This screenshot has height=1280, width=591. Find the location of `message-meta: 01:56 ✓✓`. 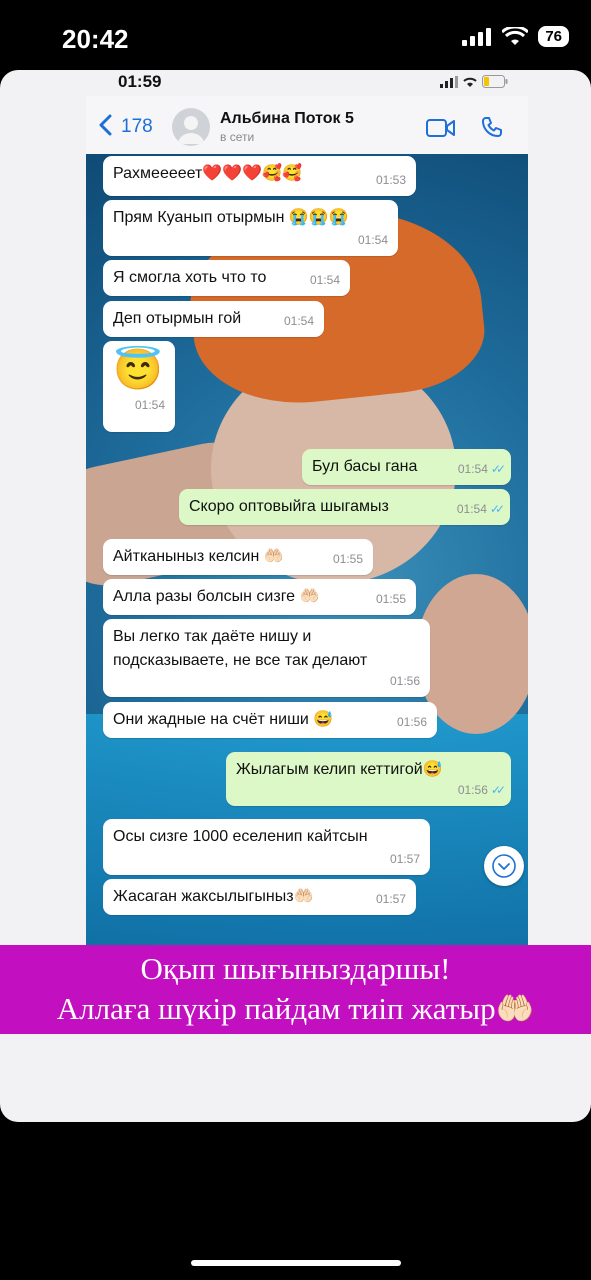

message-meta: 01:56 ✓✓ is located at coordinates (481, 790).